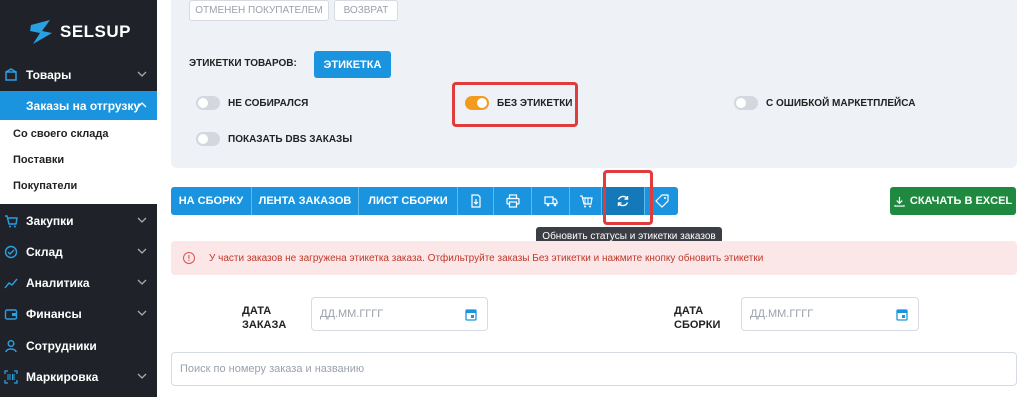 Image resolution: width=1024 pixels, height=397 pixels. I want to click on sidebar-subitem-supplies: Поставки, so click(38, 160).